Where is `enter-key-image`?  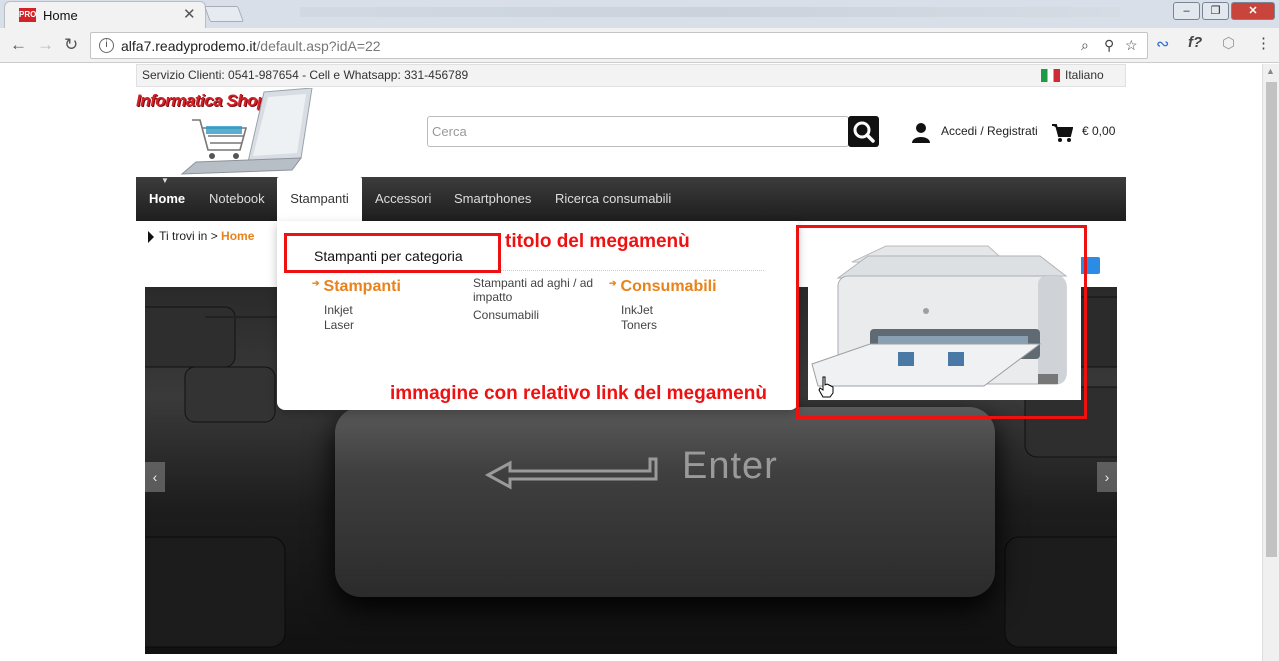
enter-key-image is located at coordinates (665, 502).